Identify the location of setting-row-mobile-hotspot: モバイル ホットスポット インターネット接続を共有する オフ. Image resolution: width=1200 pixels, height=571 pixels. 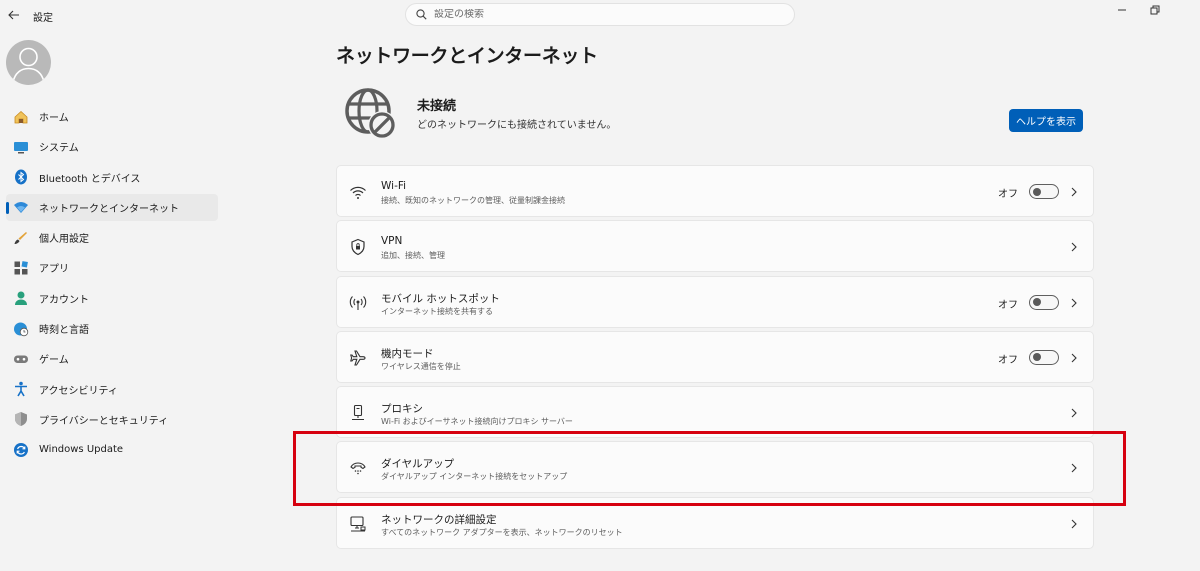
(715, 301).